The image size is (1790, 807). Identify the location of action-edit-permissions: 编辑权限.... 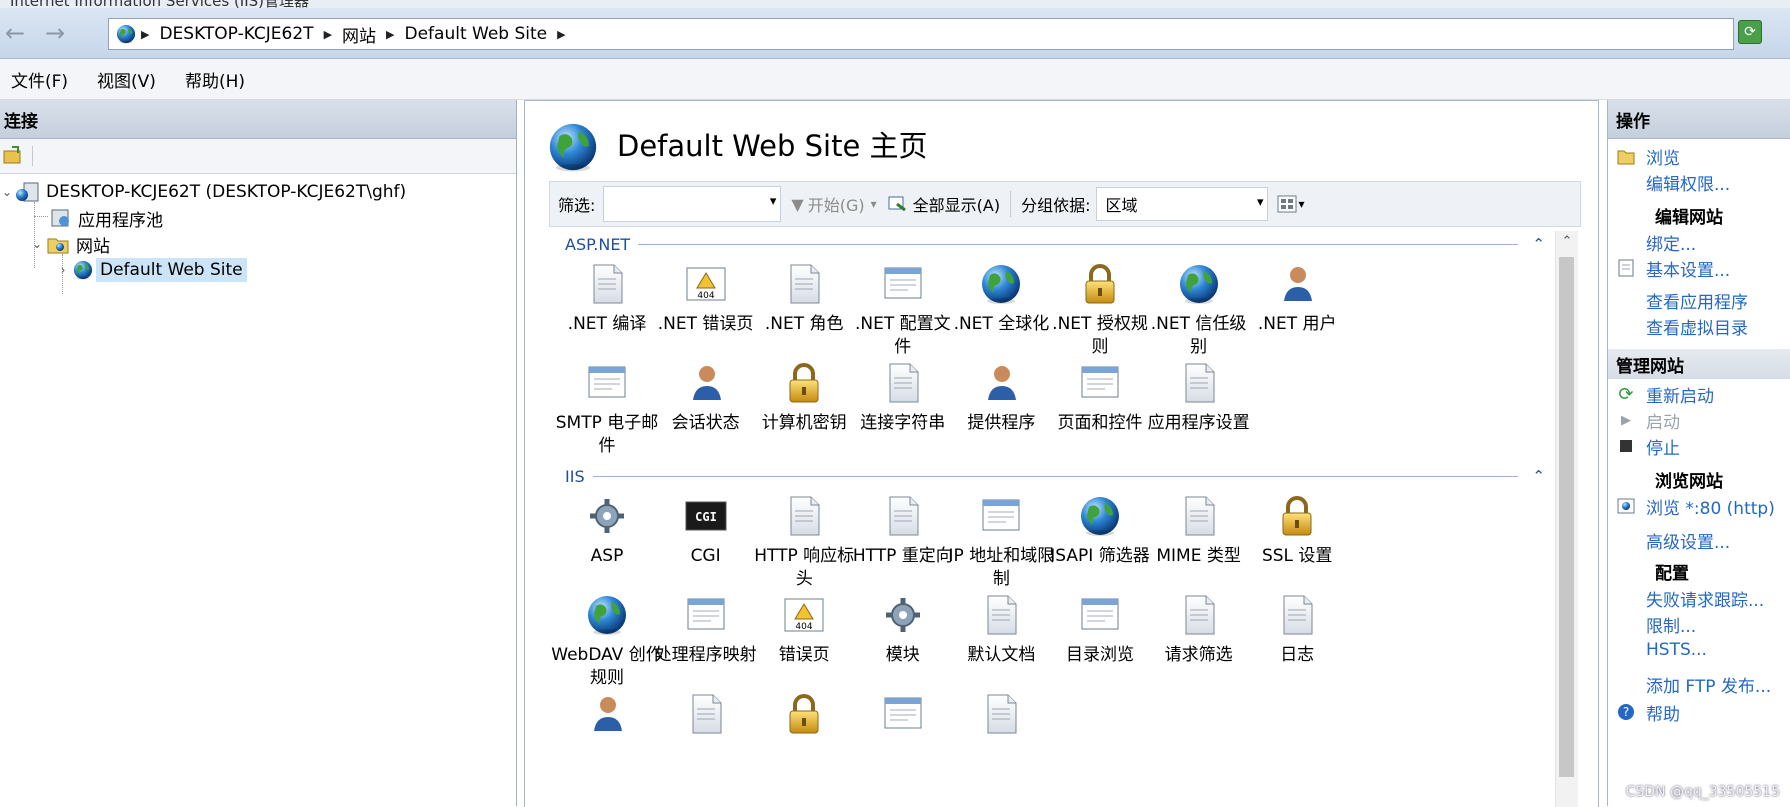
(1699, 182).